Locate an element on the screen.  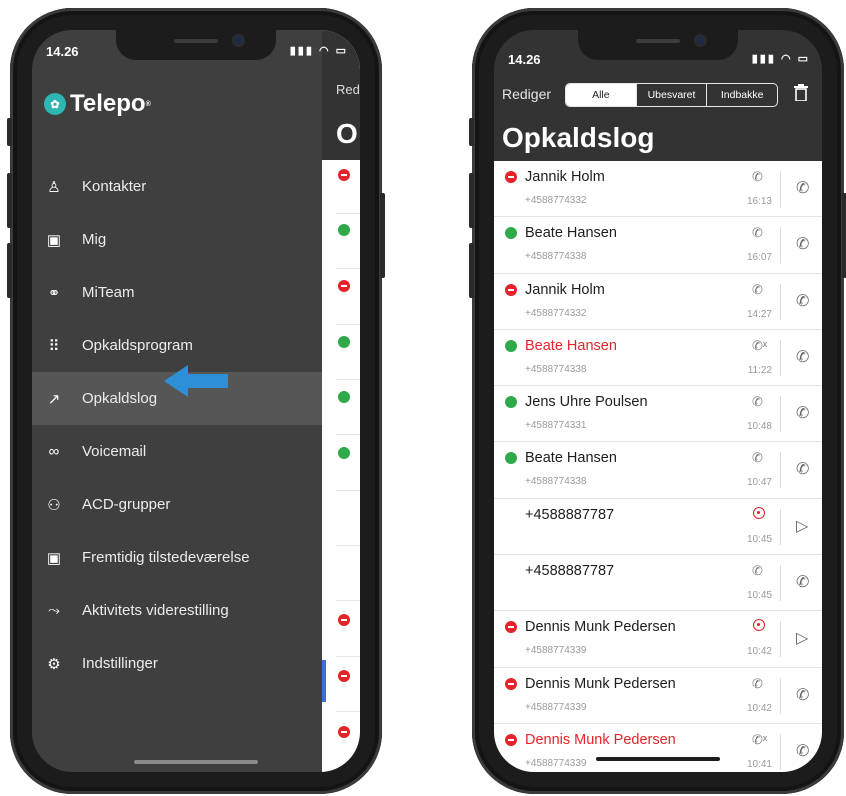
menu-item-label: Fremtidig tilstedeværelse is located at coordinates (166, 557).